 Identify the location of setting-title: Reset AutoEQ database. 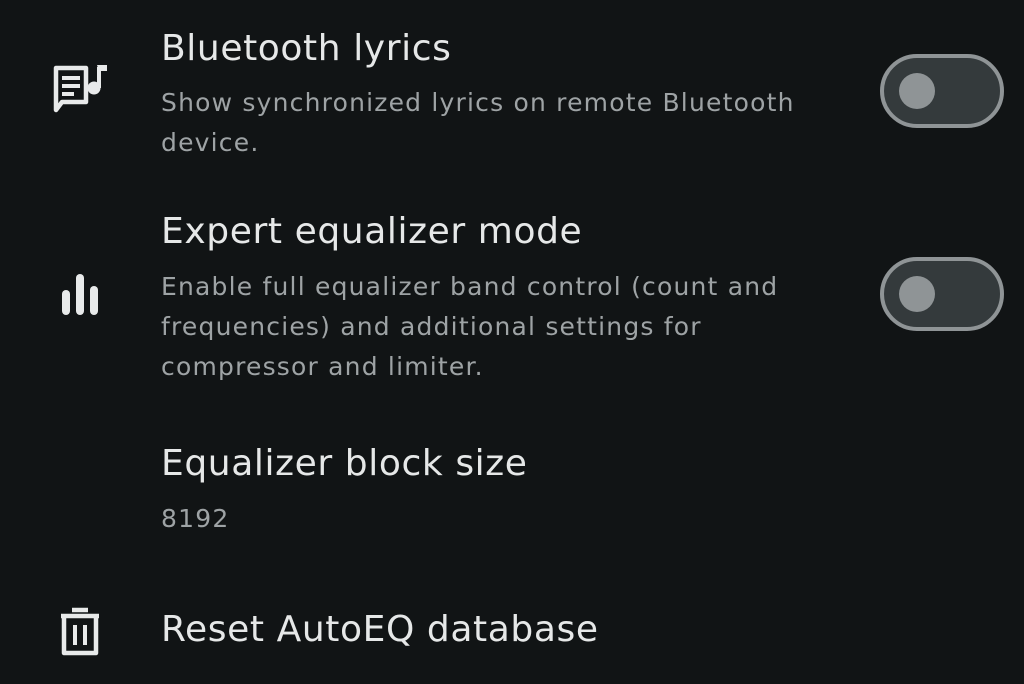
(380, 629).